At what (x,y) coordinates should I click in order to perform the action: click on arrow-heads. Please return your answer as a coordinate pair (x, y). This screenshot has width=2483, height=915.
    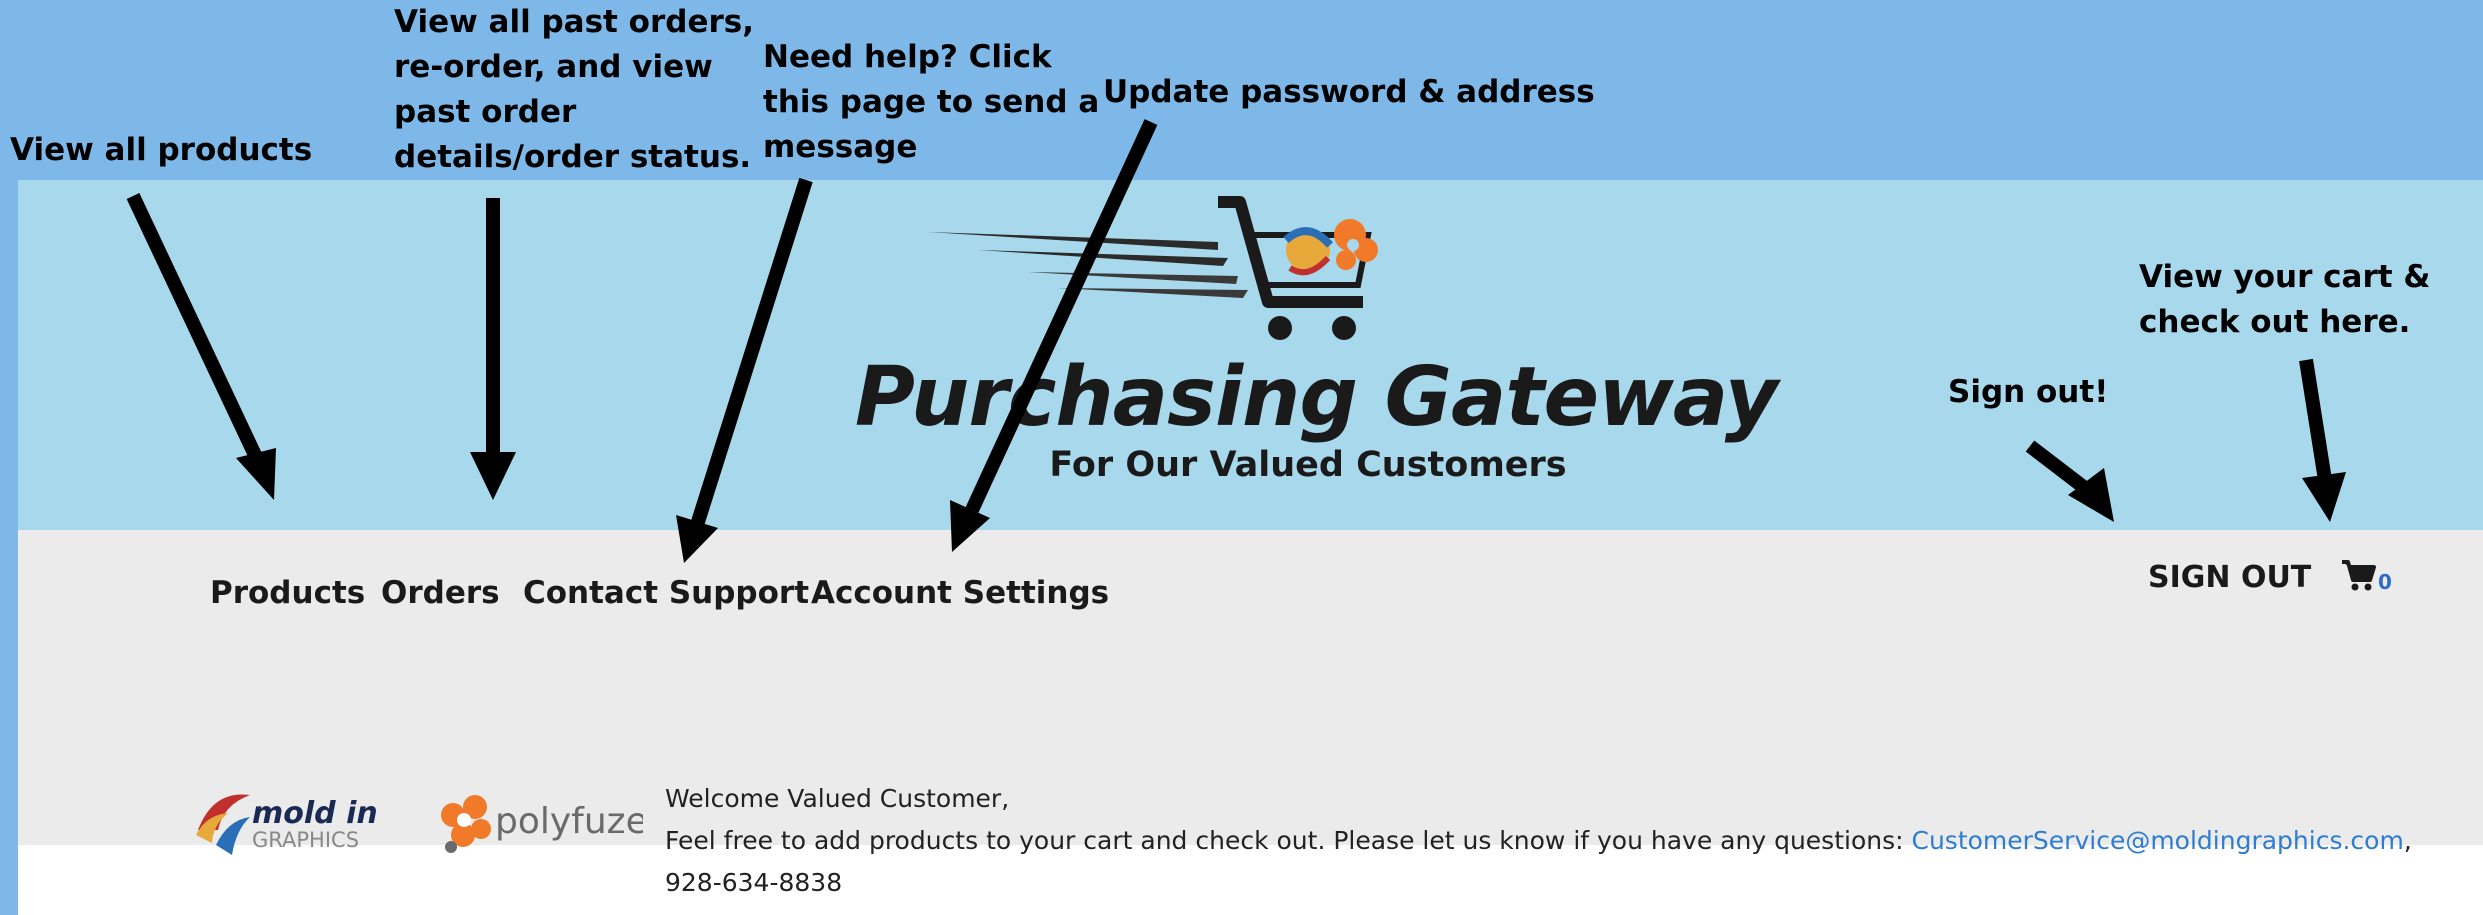
    Looking at the image, I should click on (1291, 505).